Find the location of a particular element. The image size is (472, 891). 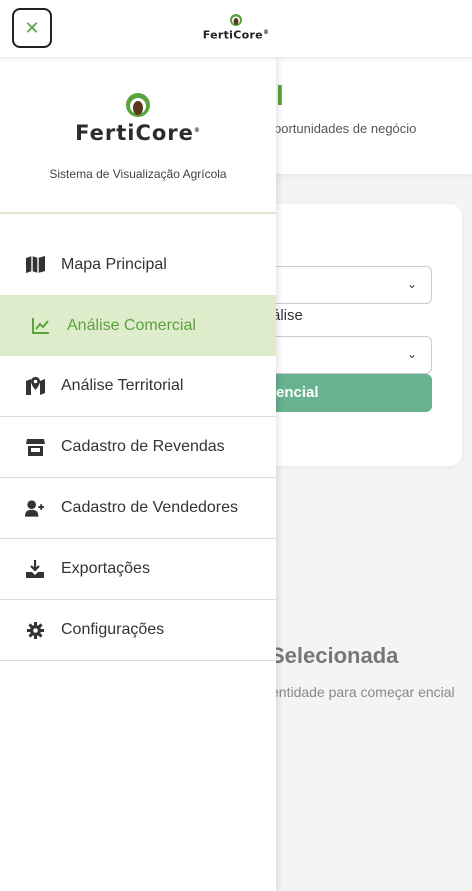

menu-item-analise-comercial: Análise Comercial is located at coordinates (138, 325).